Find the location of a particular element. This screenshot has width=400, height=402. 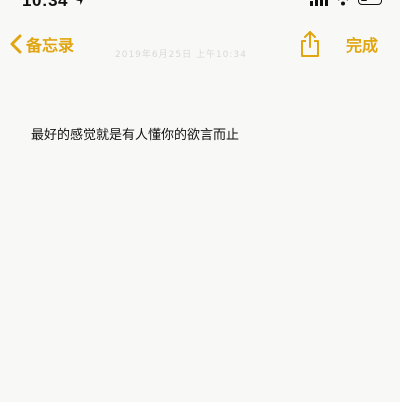

share-button is located at coordinates (310, 44).